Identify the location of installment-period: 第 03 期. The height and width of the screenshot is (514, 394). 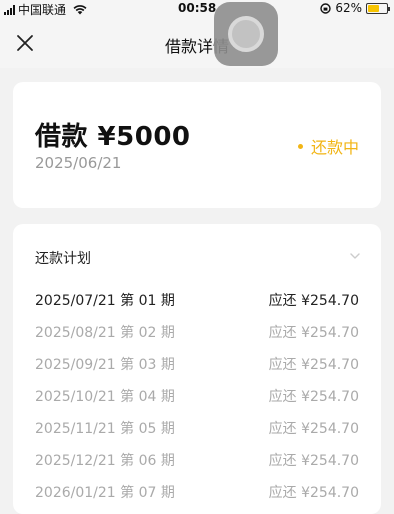
(147, 365).